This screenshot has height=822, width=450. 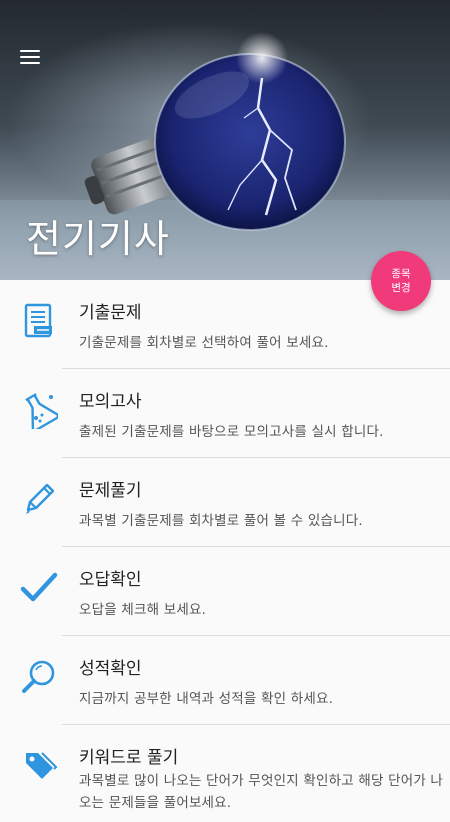 I want to click on menu-item-title: 키워드로 풀기, so click(x=129, y=758).